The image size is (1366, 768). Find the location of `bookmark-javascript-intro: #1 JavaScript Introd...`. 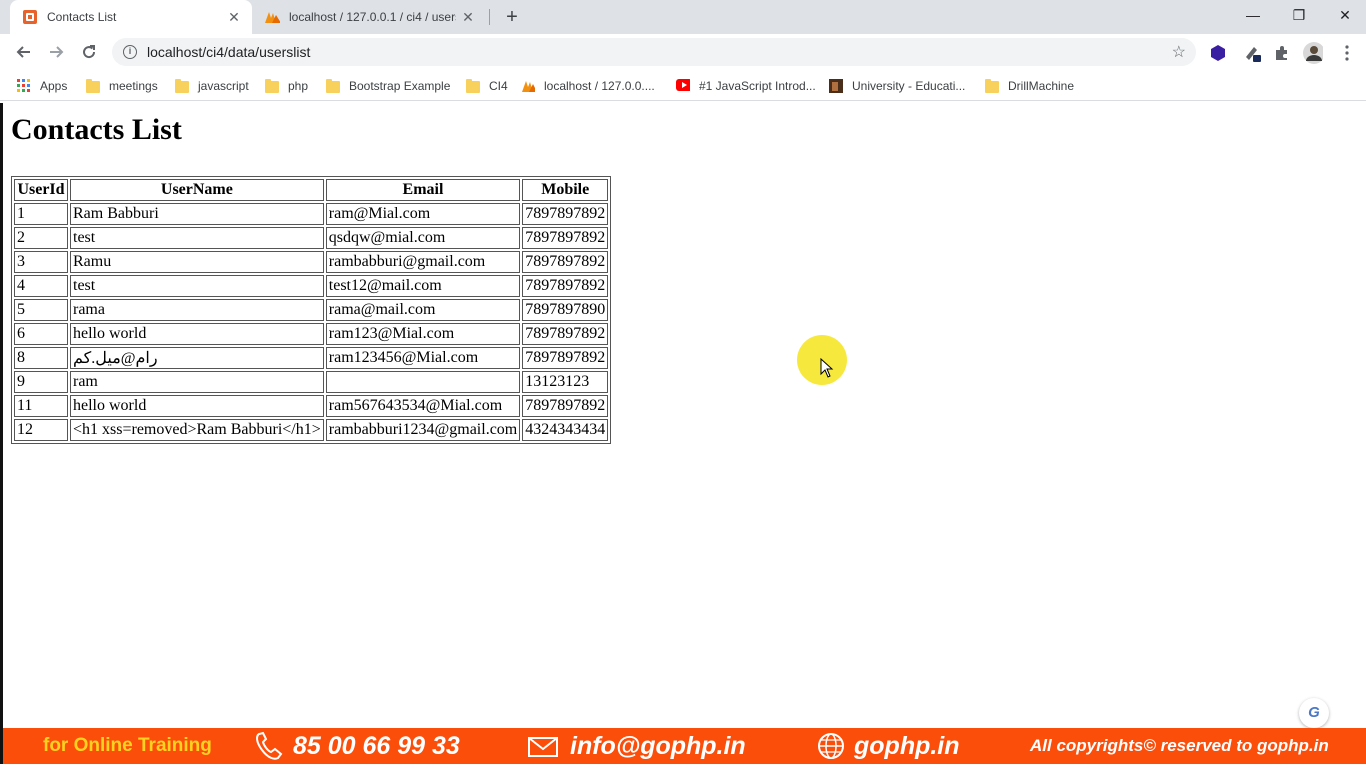

bookmark-javascript-intro: #1 JavaScript Introd... is located at coordinates (746, 86).